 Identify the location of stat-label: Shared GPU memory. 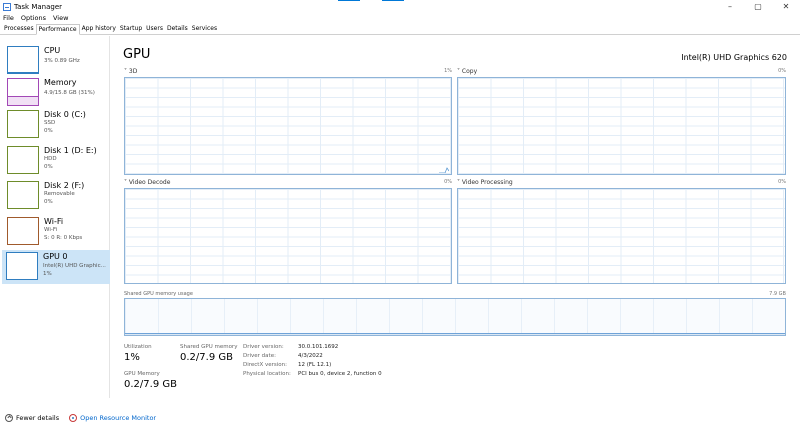
(209, 347).